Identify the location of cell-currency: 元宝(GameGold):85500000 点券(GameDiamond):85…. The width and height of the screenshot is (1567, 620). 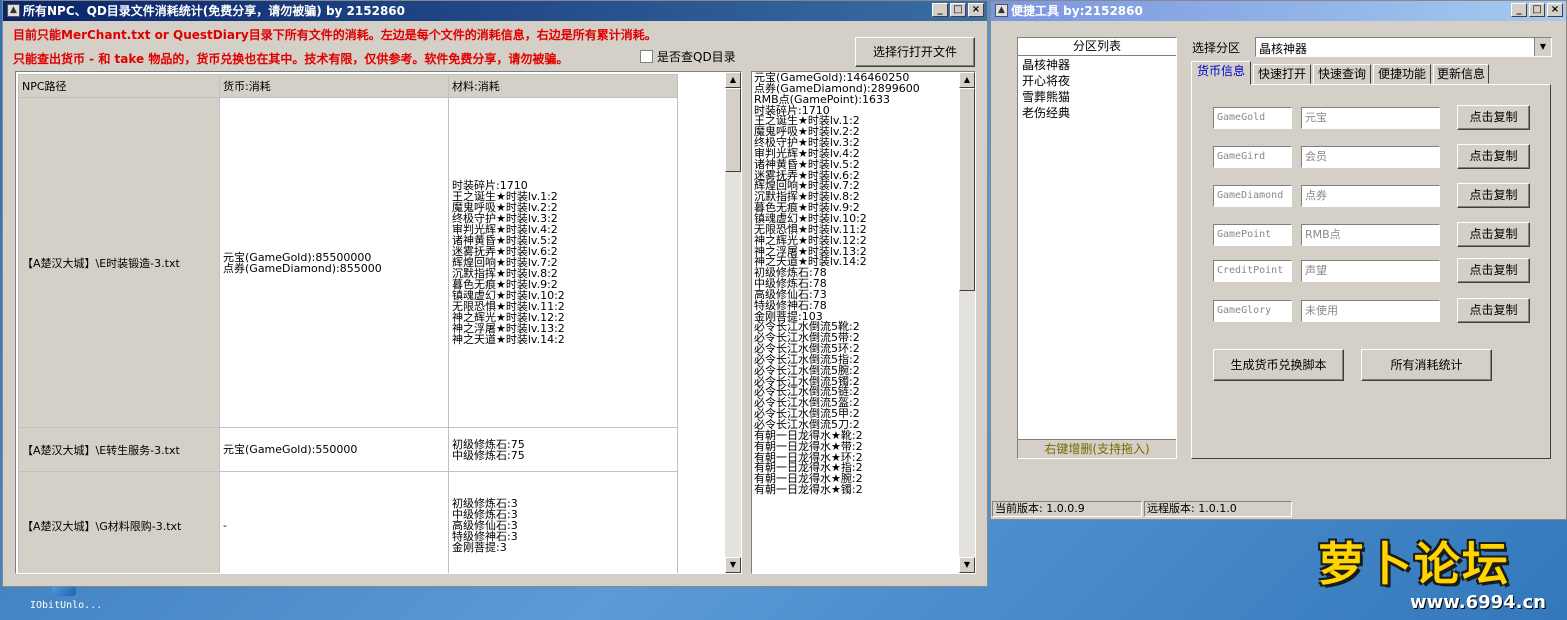
(334, 262).